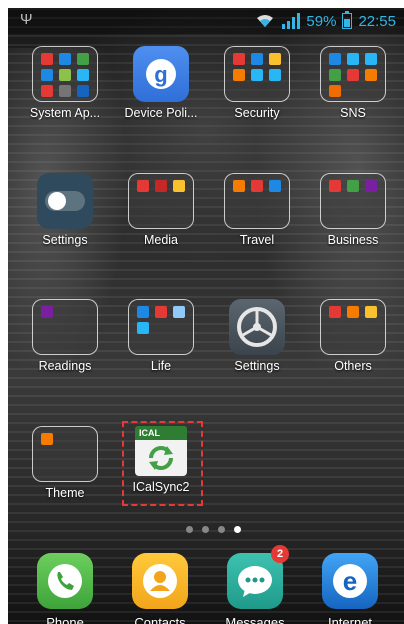  I want to click on svg-text: g, so click(160, 74).